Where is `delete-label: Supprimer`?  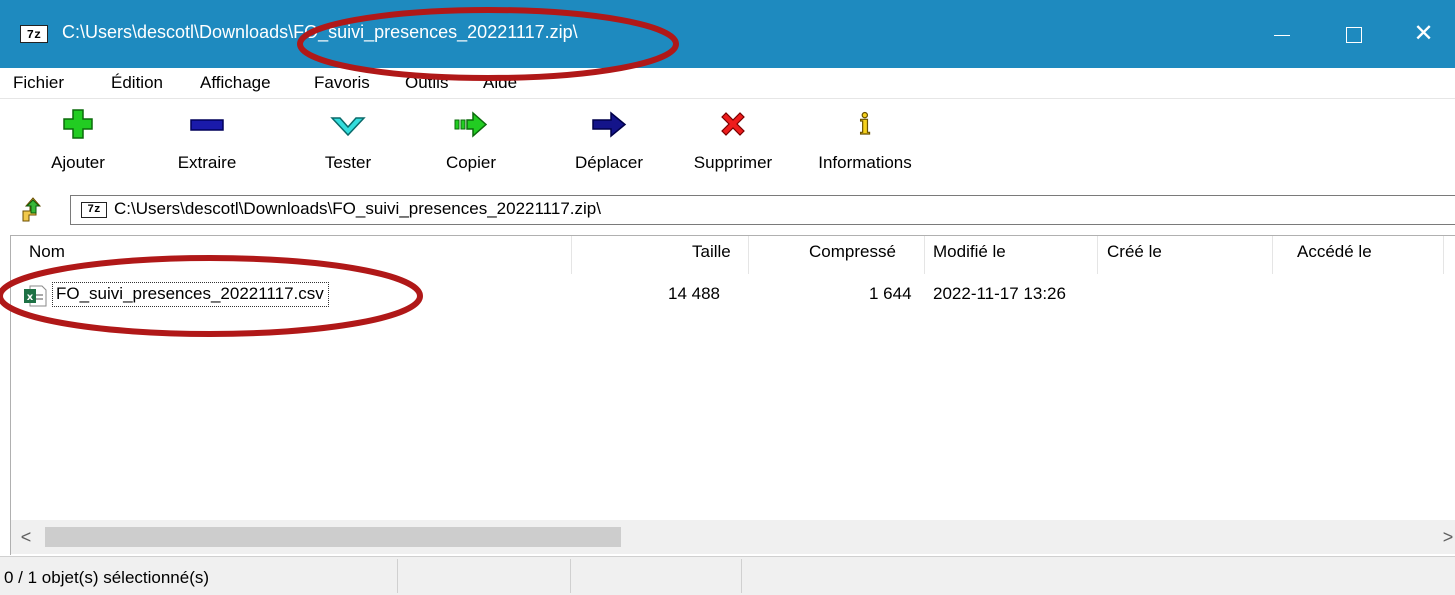 delete-label: Supprimer is located at coordinates (733, 162).